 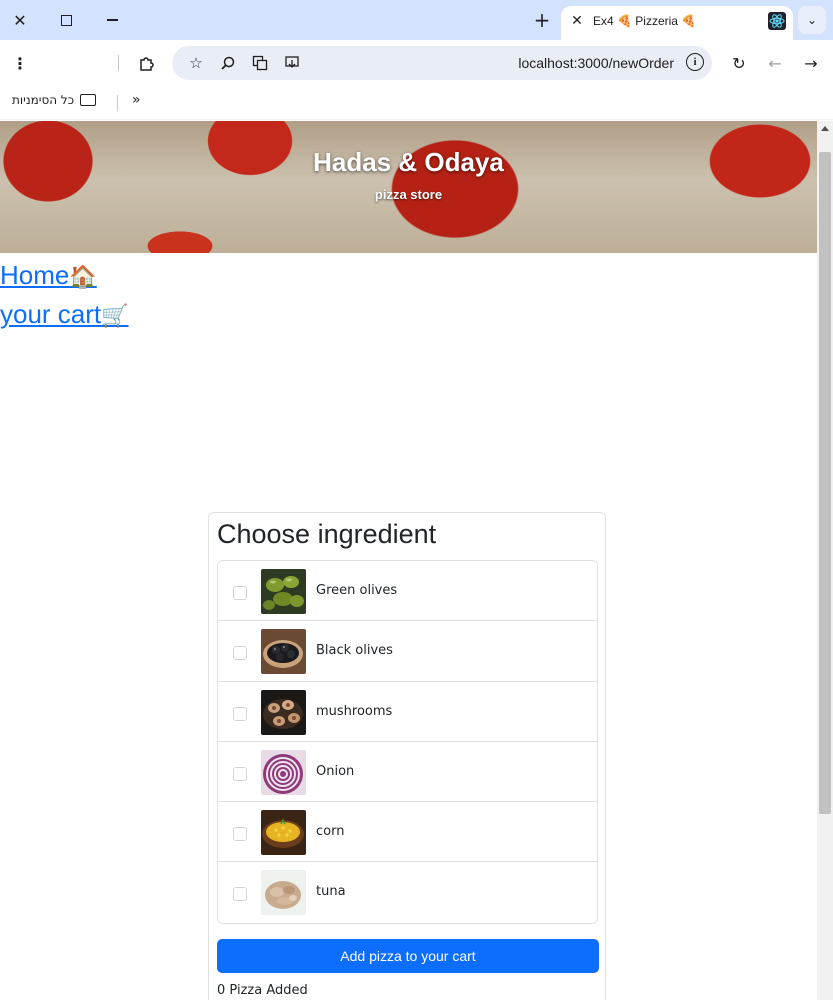 What do you see at coordinates (136, 100) in the screenshot?
I see `bookmarks-overflow-icon: »` at bounding box center [136, 100].